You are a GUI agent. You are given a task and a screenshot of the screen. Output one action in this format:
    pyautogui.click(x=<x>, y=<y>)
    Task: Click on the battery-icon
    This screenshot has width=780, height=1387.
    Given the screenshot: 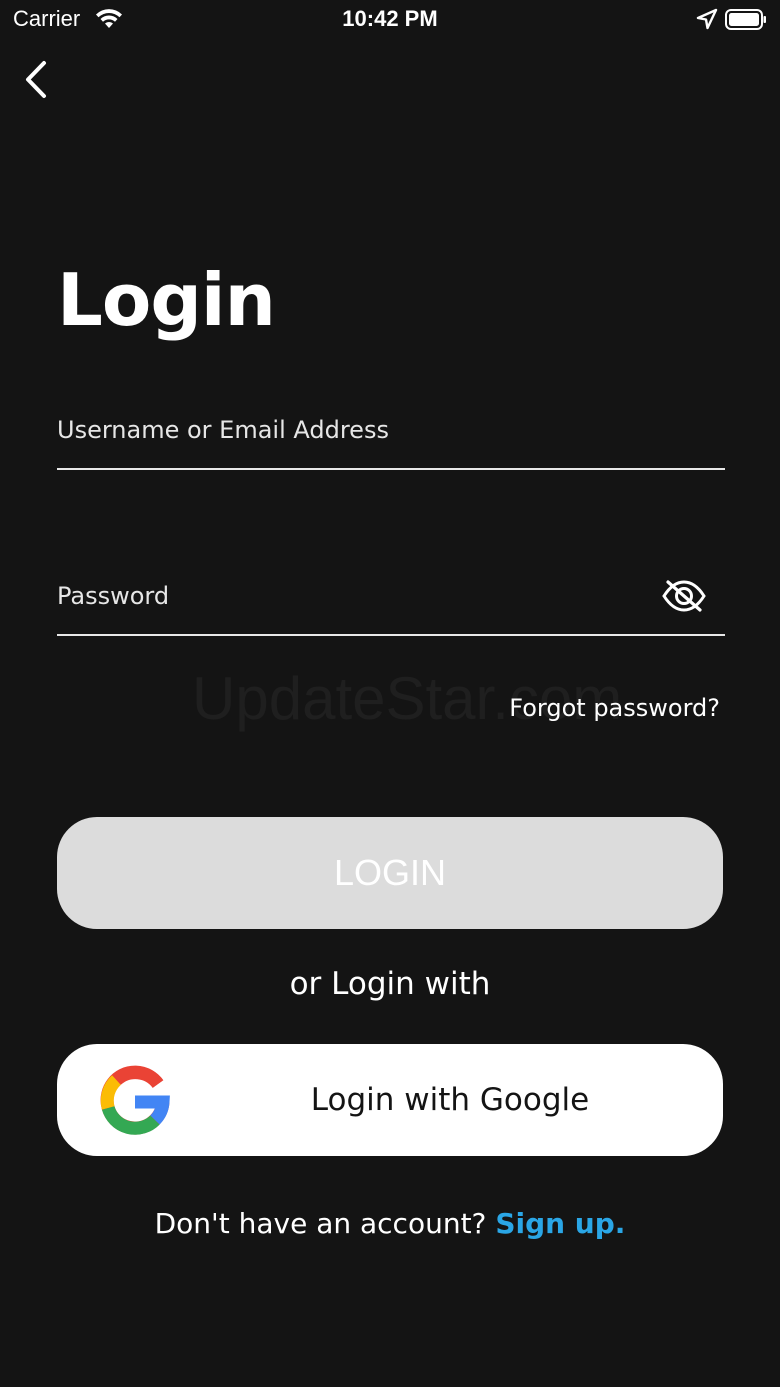 What is the action you would take?
    pyautogui.click(x=745, y=19)
    